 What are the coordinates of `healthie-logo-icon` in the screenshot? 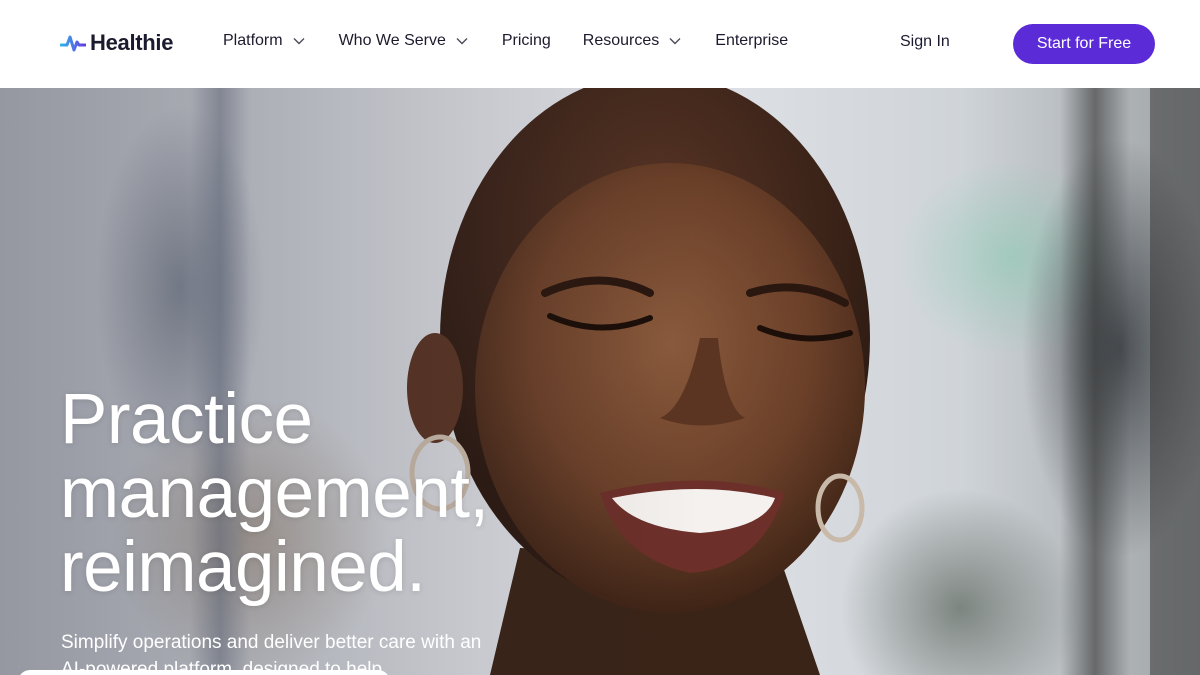 It's located at (73, 43).